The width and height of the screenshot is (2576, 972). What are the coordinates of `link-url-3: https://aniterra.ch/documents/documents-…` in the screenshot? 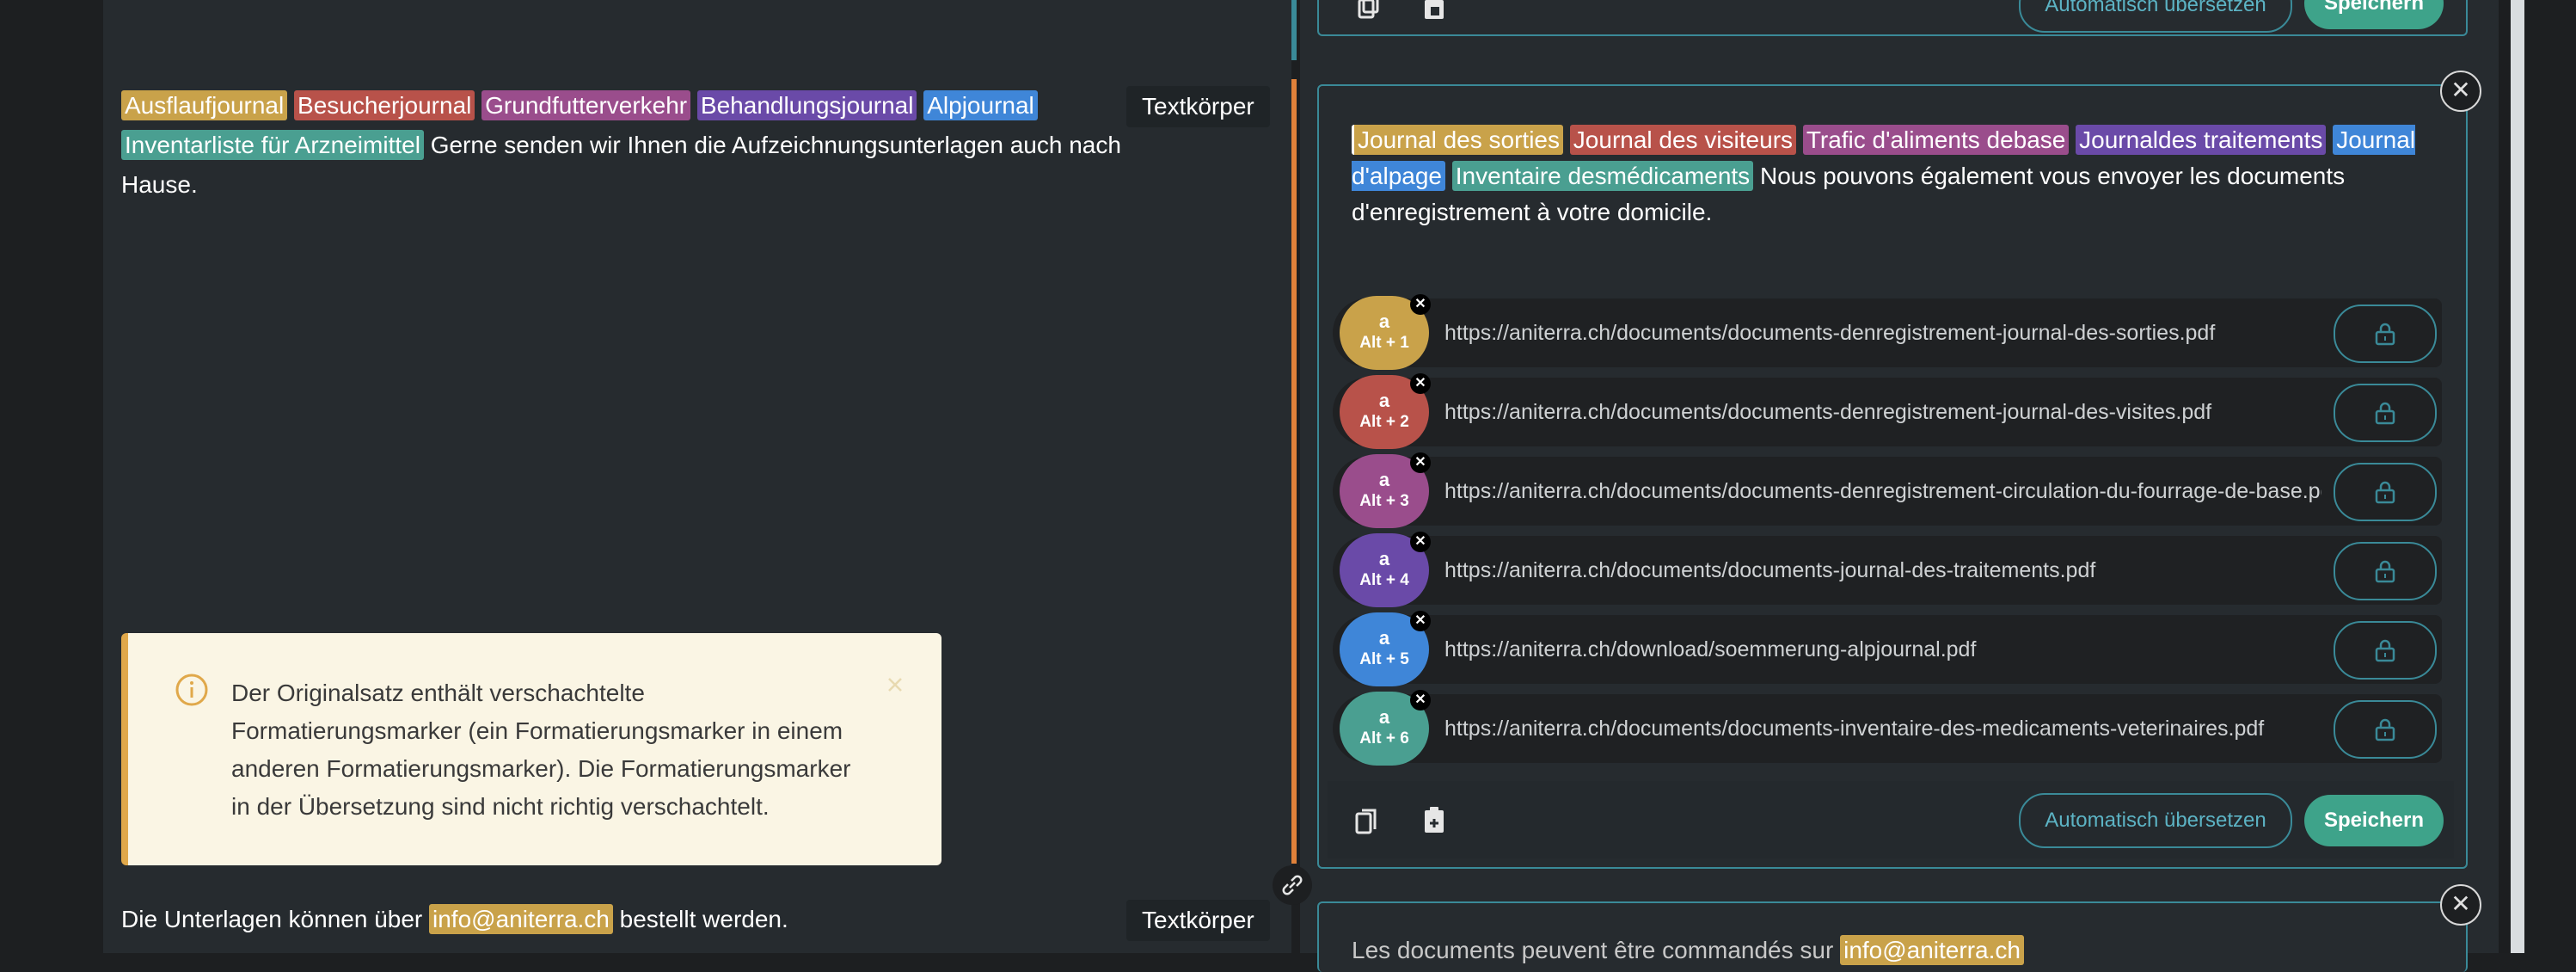 It's located at (1882, 491).